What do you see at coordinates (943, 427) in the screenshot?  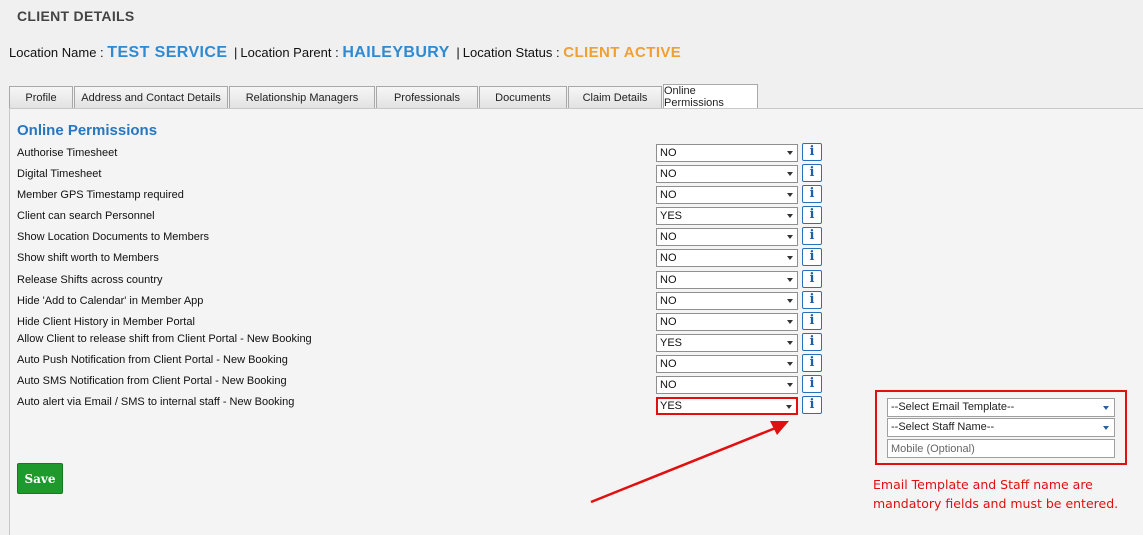 I see `select-value: --Select Staff Name--` at bounding box center [943, 427].